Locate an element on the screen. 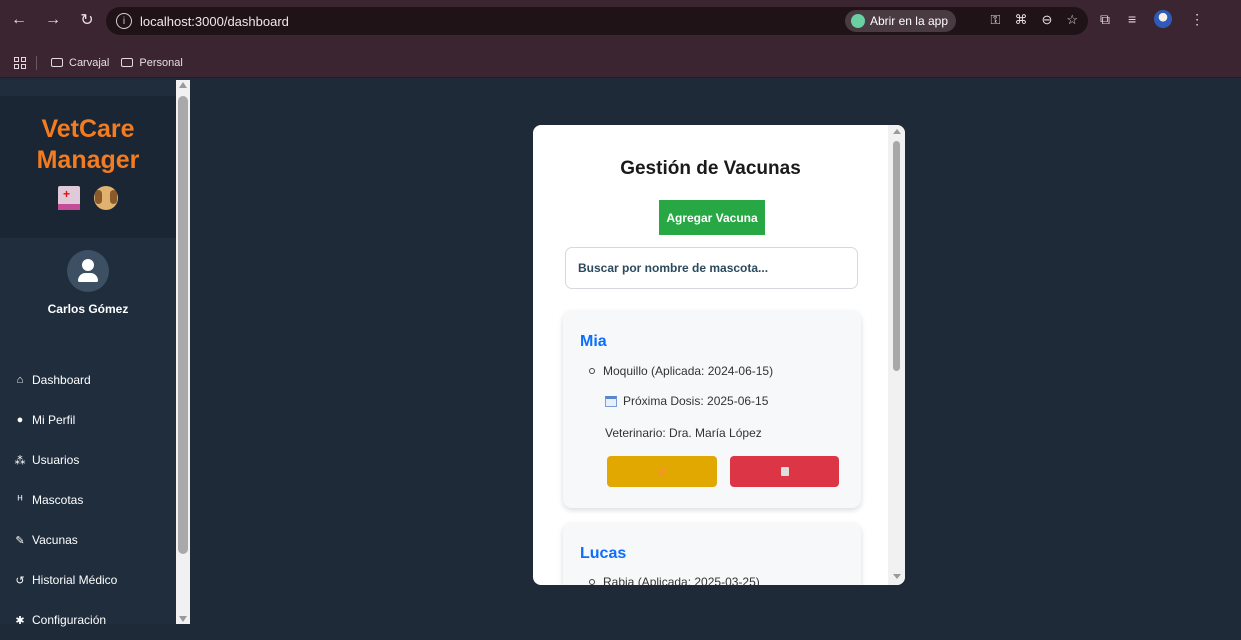  modal-title: Gestión de Vacunas is located at coordinates (710, 168).